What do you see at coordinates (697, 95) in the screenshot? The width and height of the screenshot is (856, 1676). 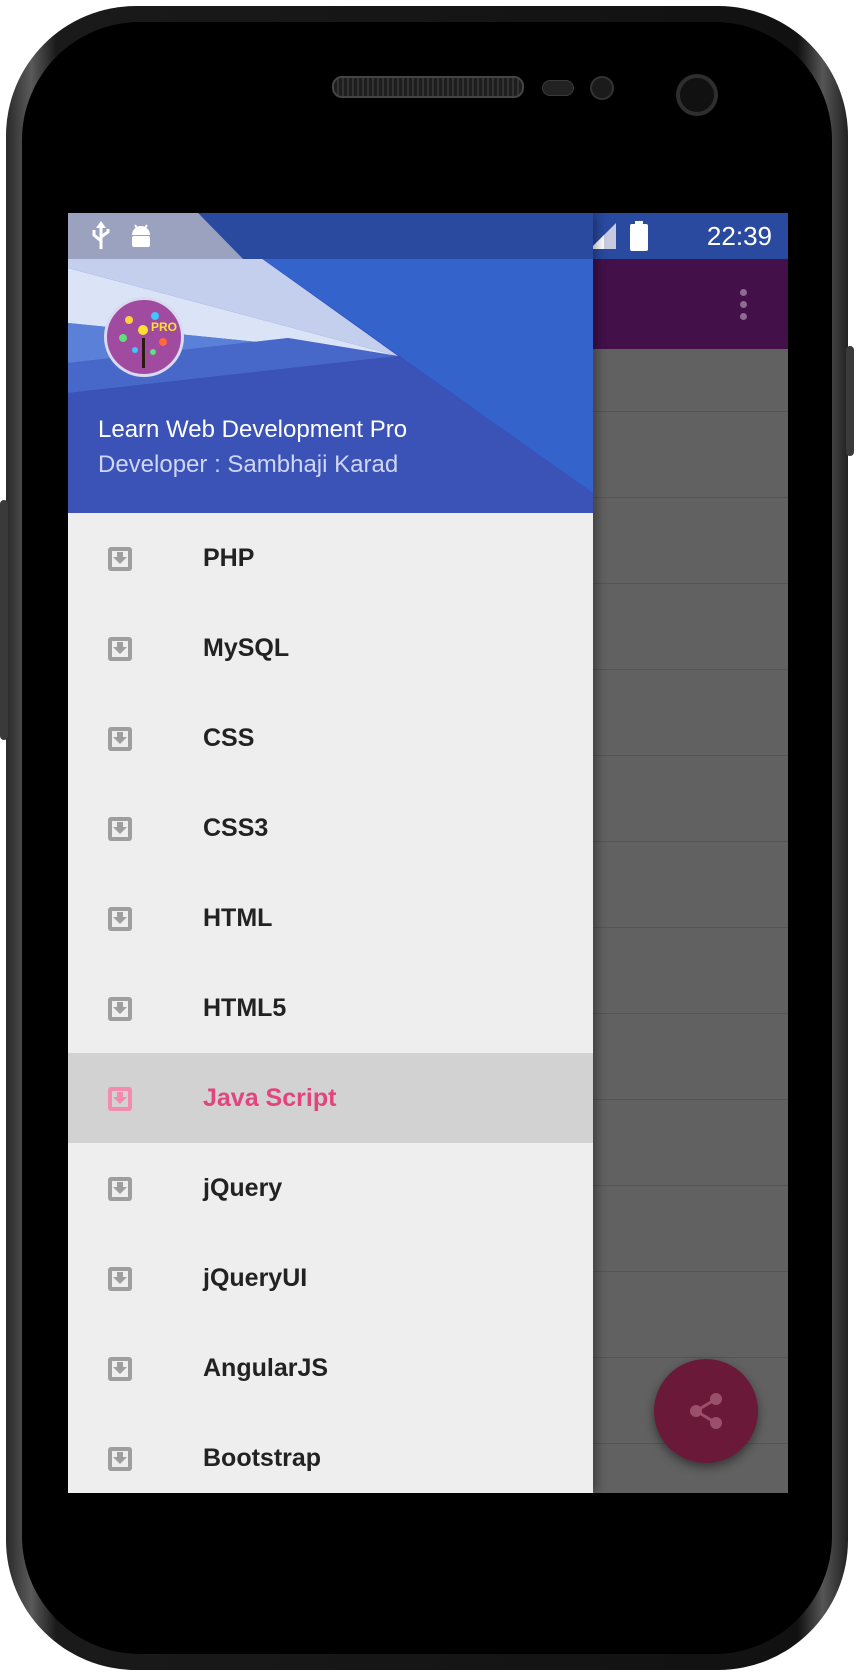 I see `front-camera` at bounding box center [697, 95].